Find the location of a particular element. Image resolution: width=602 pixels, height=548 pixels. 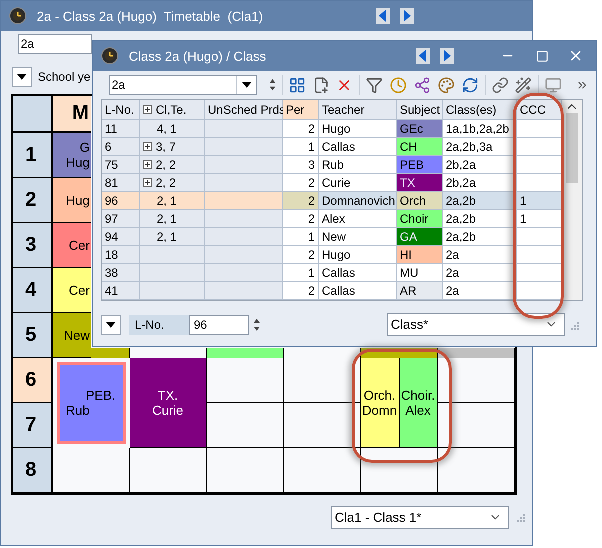

nodes-icon is located at coordinates (422, 85).